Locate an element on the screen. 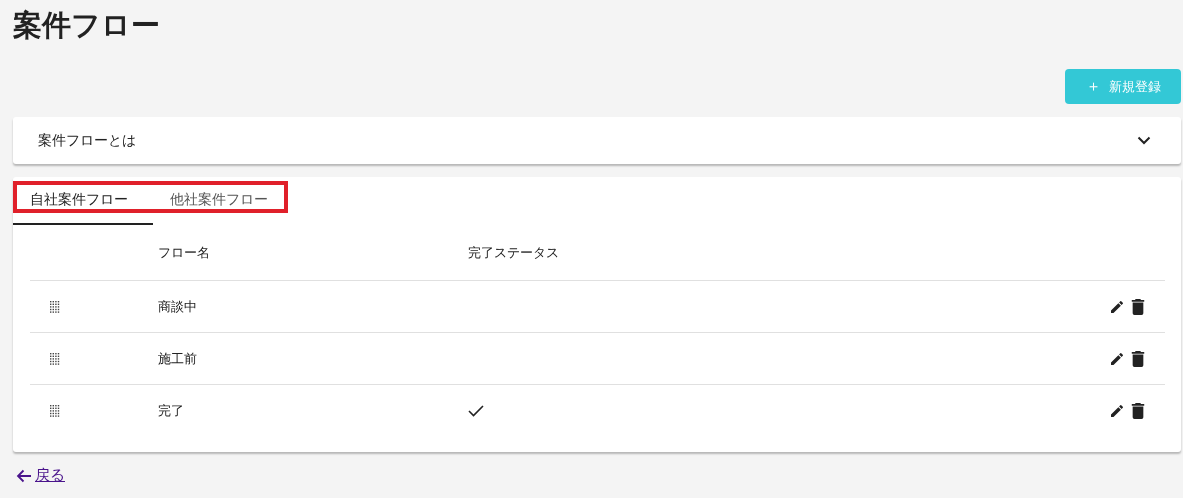 Image resolution: width=1183 pixels, height=498 pixels. tab: 自社案件フロー is located at coordinates (83, 201).